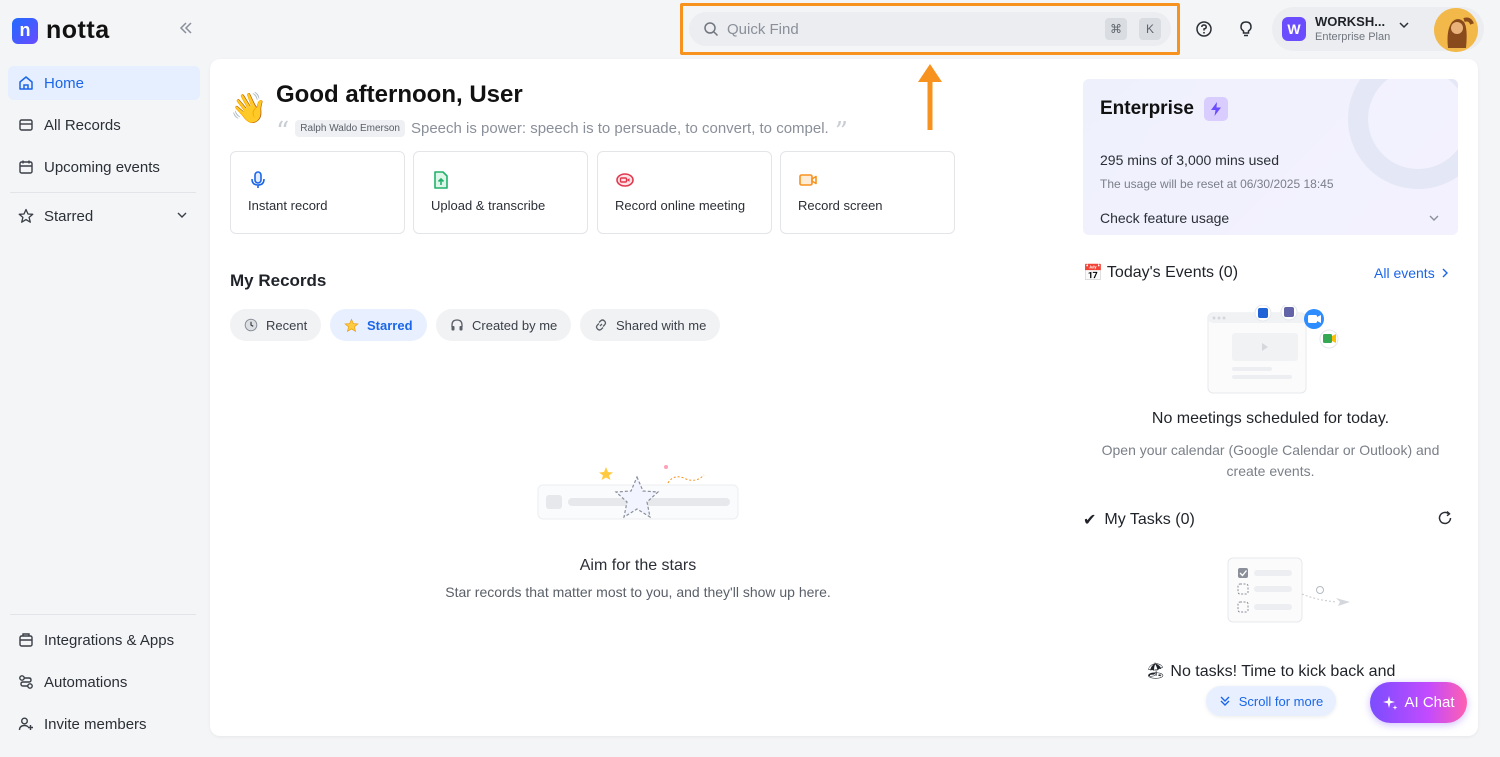  Describe the element at coordinates (251, 325) in the screenshot. I see `clock-icon` at that location.